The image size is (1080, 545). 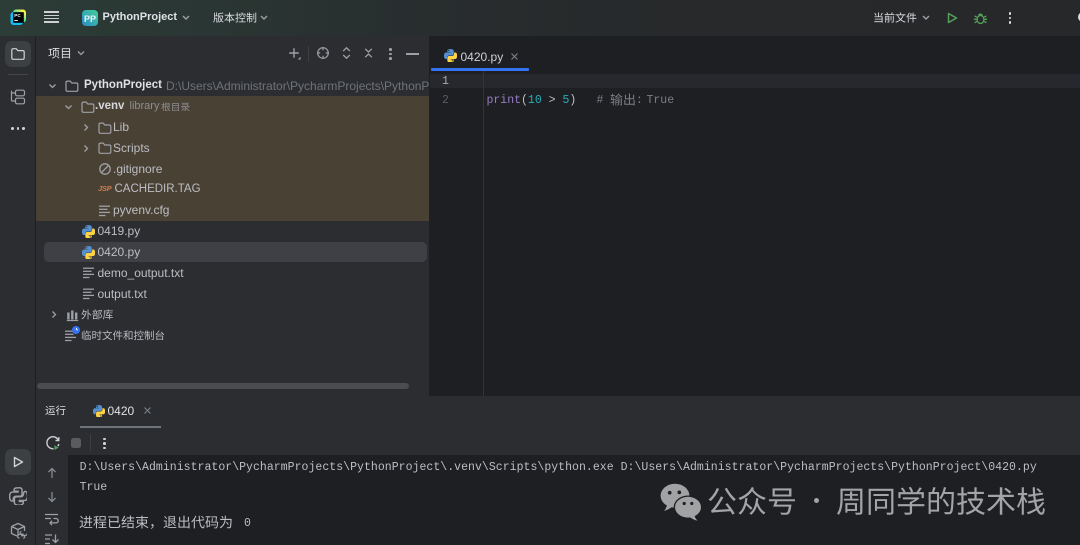 What do you see at coordinates (90, 19) in the screenshot?
I see `svg-text: PP` at bounding box center [90, 19].